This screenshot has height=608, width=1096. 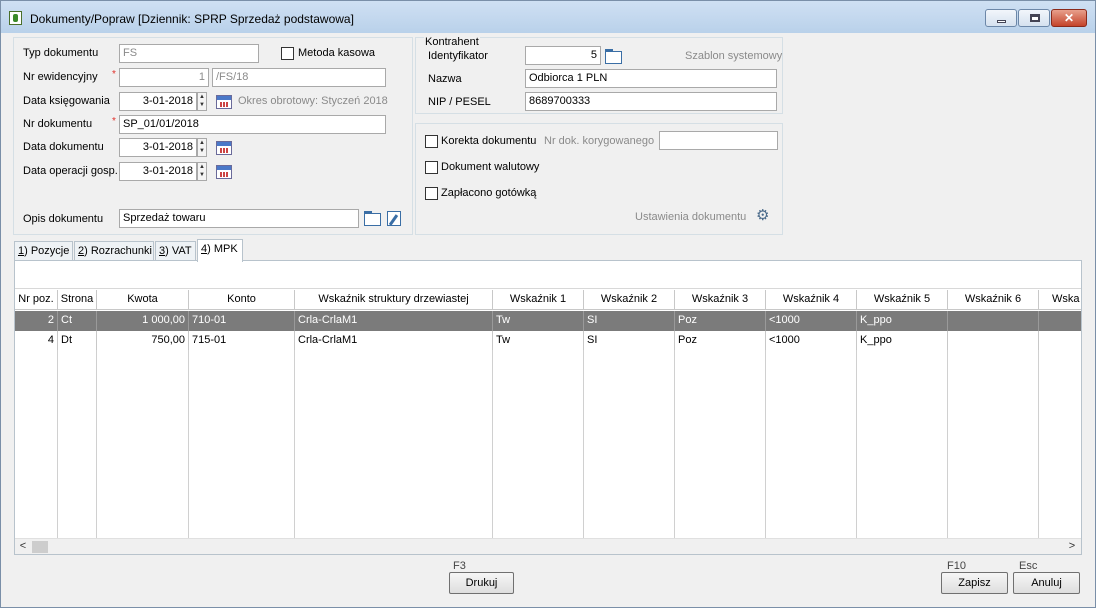 I want to click on table-cell: 710-01, so click(x=242, y=321).